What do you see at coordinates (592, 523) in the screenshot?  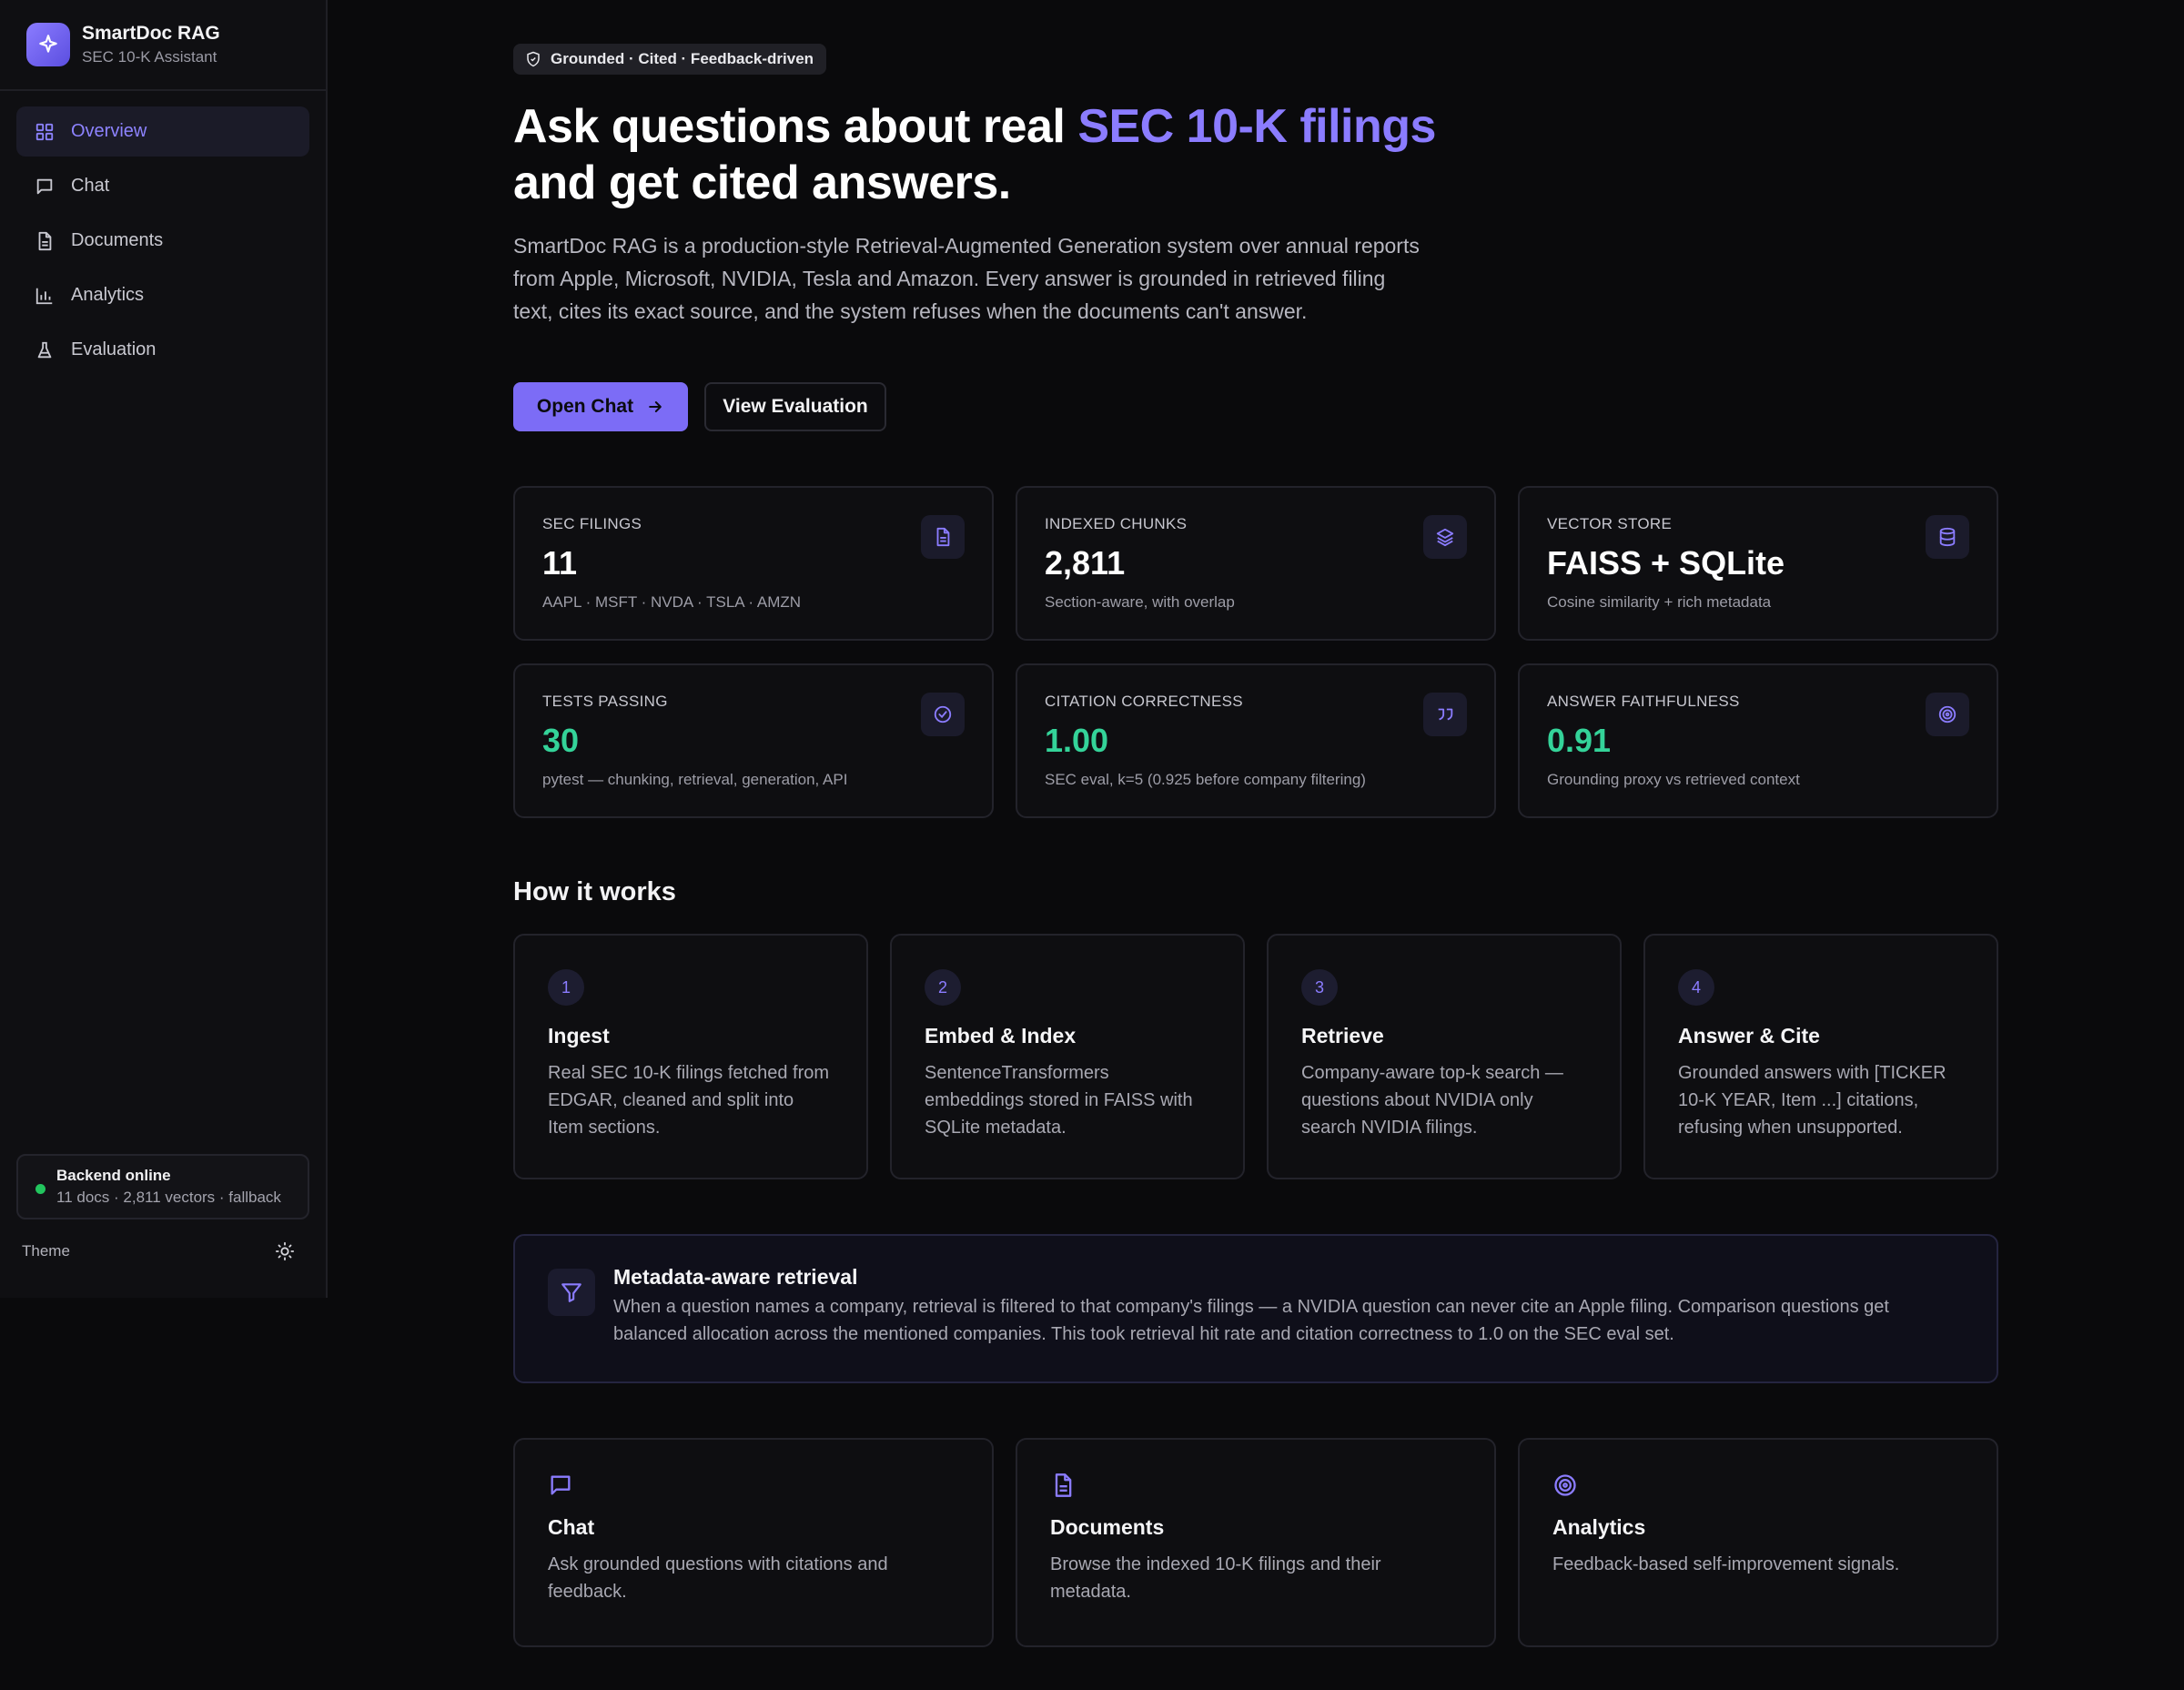 I see `stat-label: SEC FILINGS` at bounding box center [592, 523].